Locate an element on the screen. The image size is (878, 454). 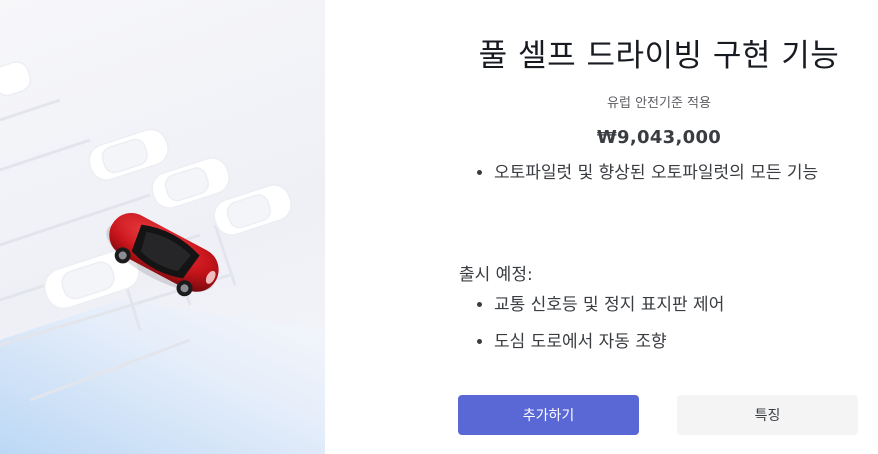
add-button: 추가하기 is located at coordinates (548, 415).